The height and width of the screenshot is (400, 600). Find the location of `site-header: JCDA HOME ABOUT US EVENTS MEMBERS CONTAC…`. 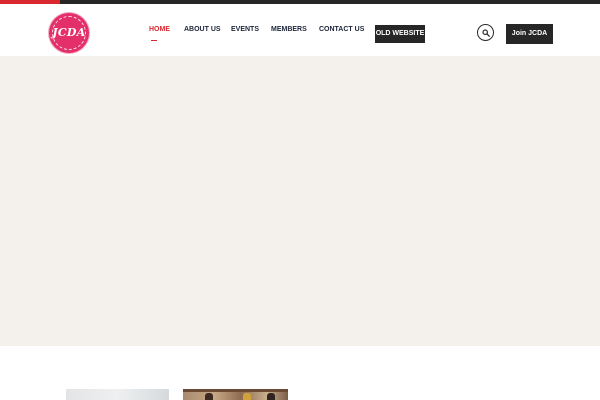

site-header: JCDA HOME ABOUT US EVENTS MEMBERS CONTAC… is located at coordinates (300, 30).